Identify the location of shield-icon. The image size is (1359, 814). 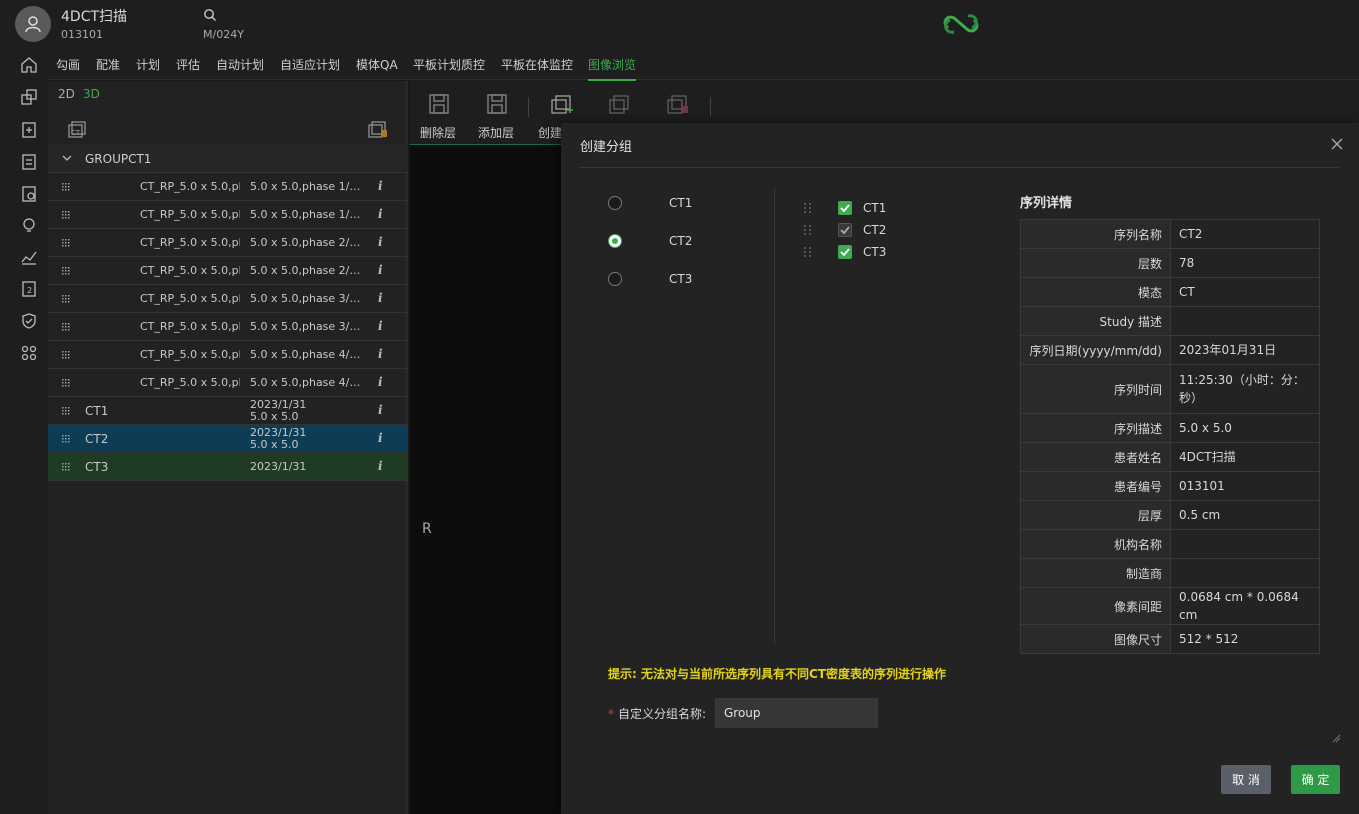
(29, 321).